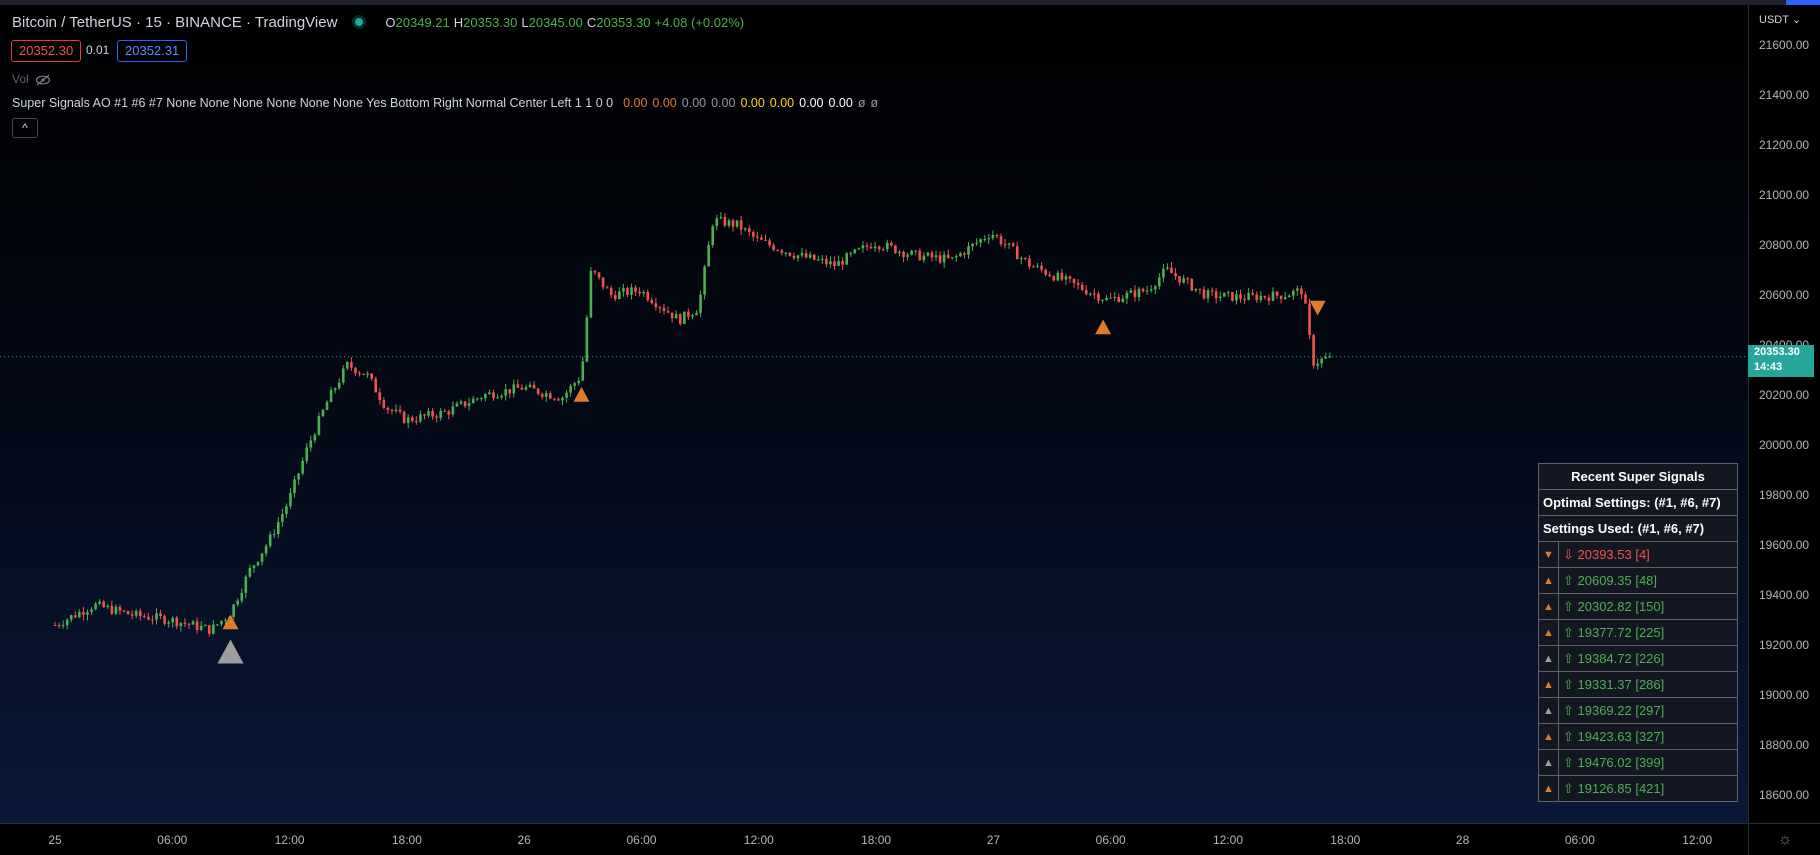 The width and height of the screenshot is (1820, 855). Describe the element at coordinates (699, 22) in the screenshot. I see `price-change: +4.08 (+0.02%)` at that location.